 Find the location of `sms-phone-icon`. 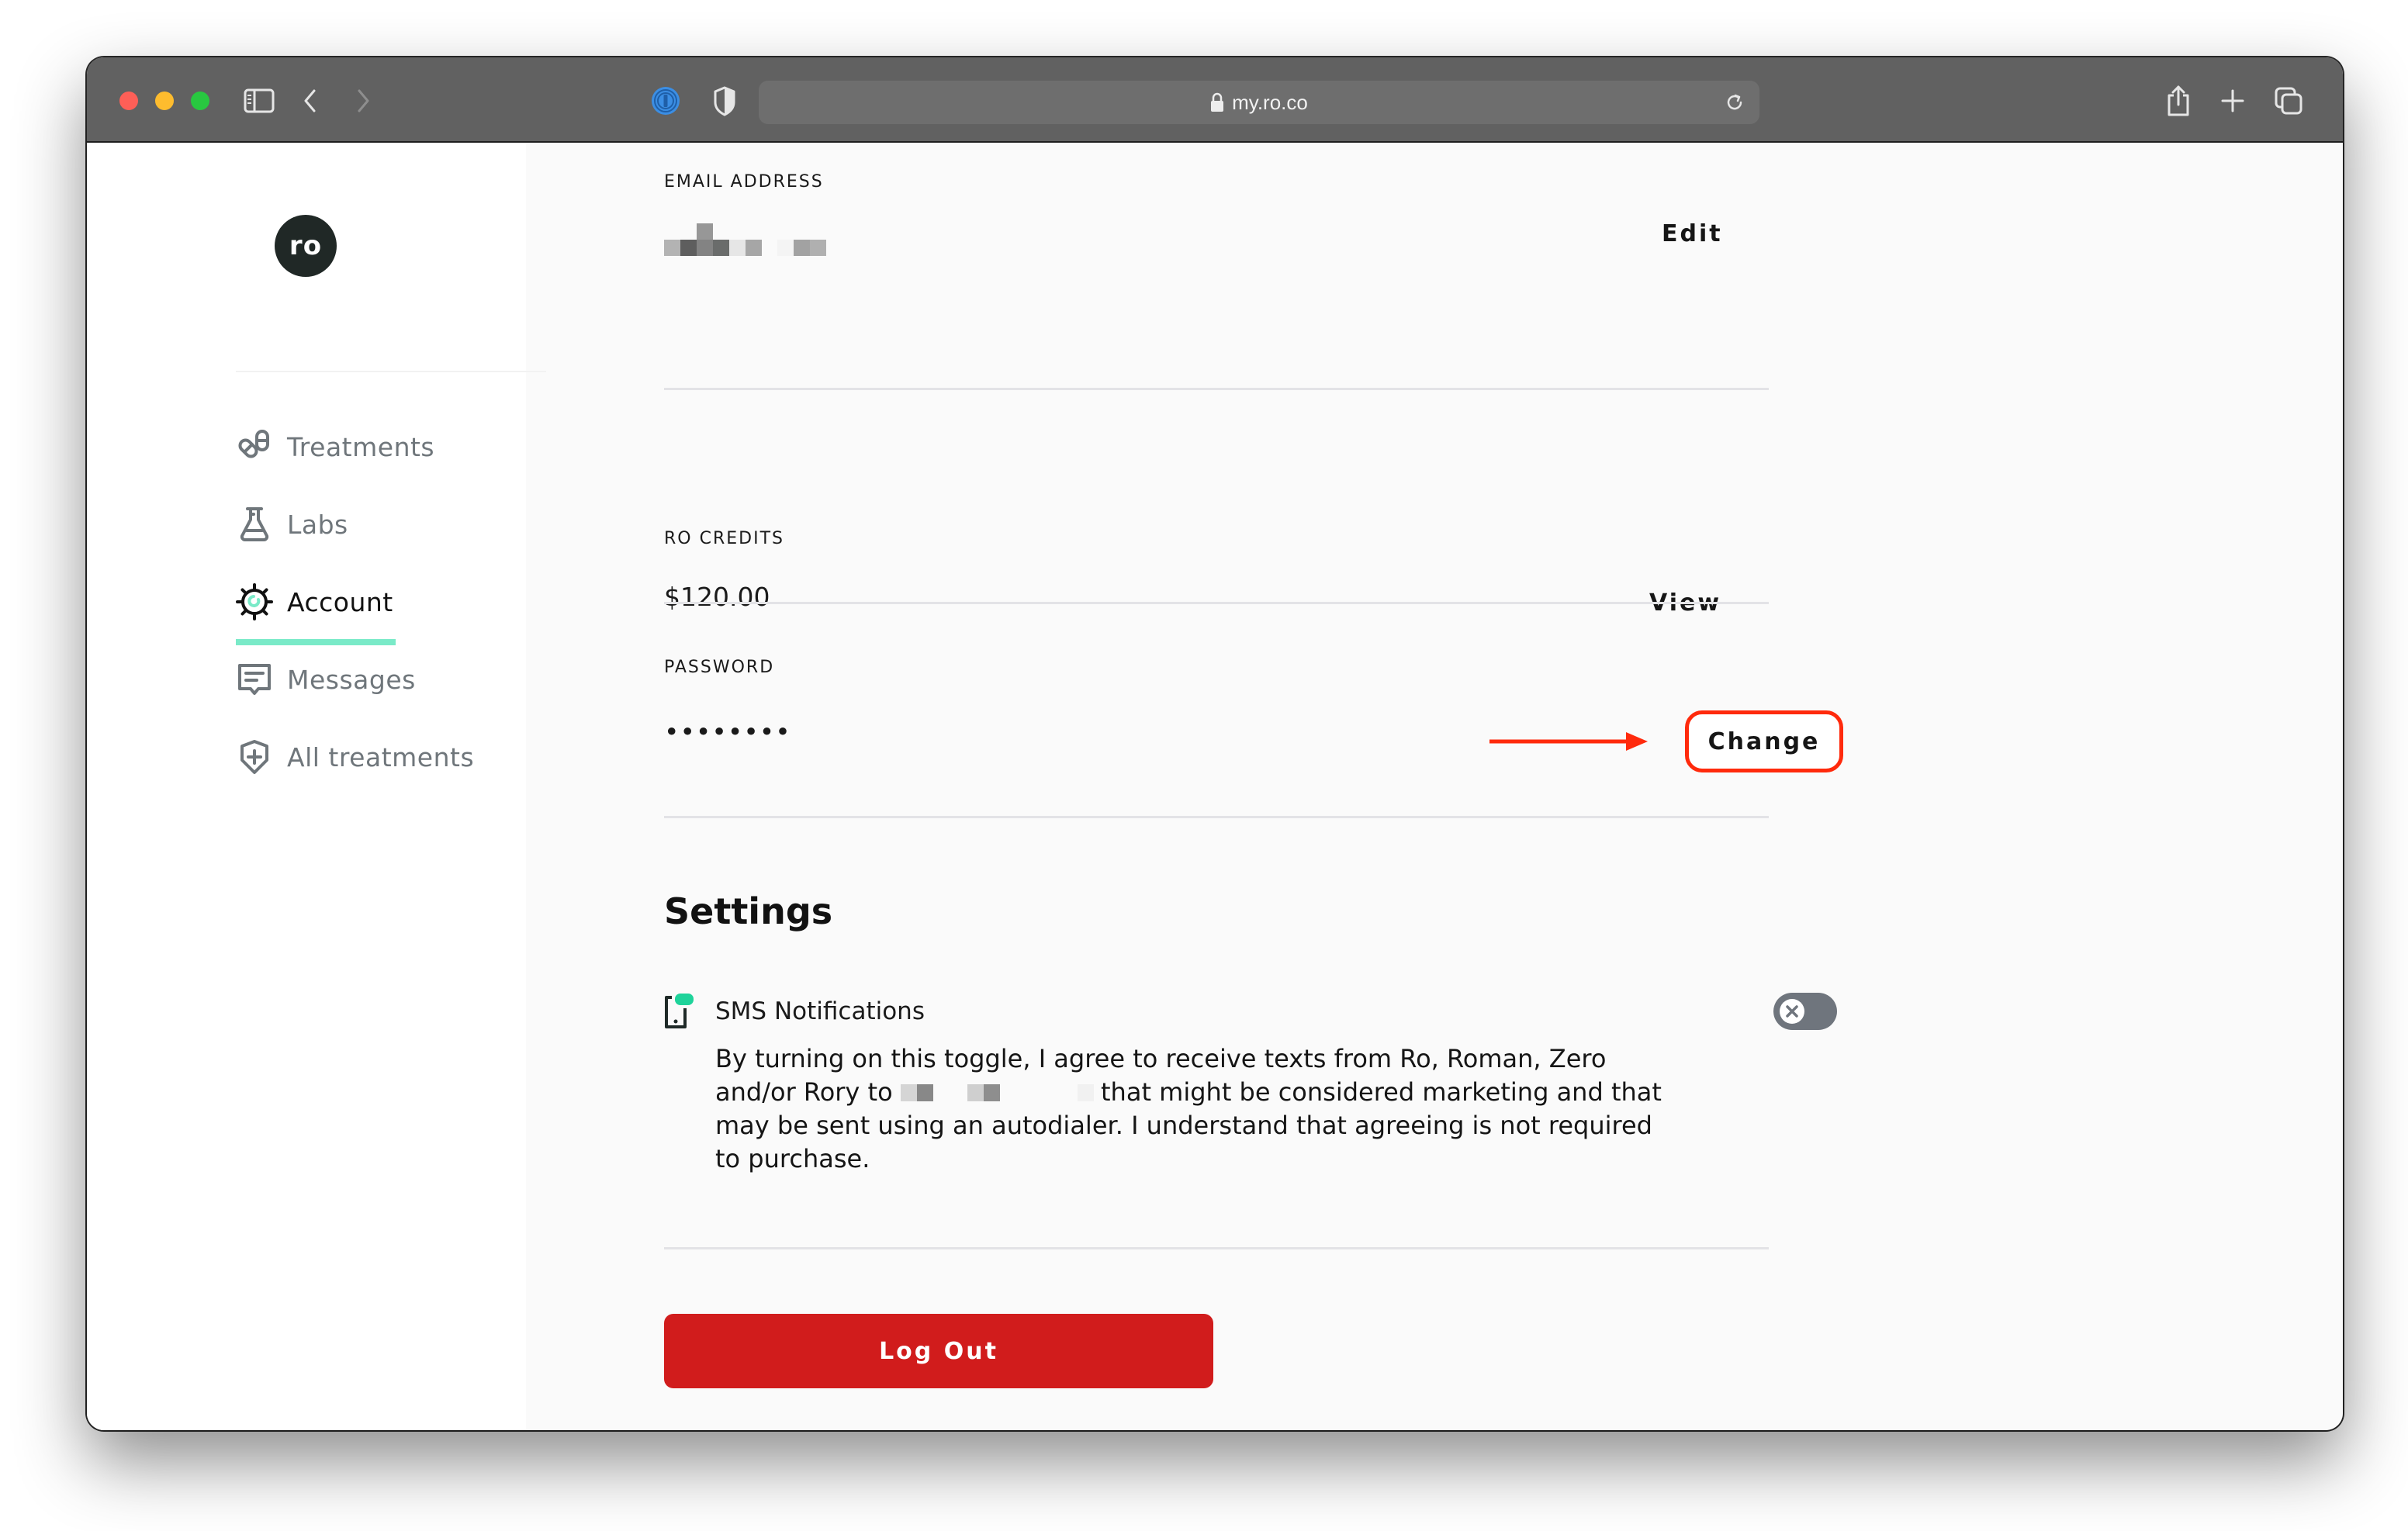

sms-phone-icon is located at coordinates (679, 1011).